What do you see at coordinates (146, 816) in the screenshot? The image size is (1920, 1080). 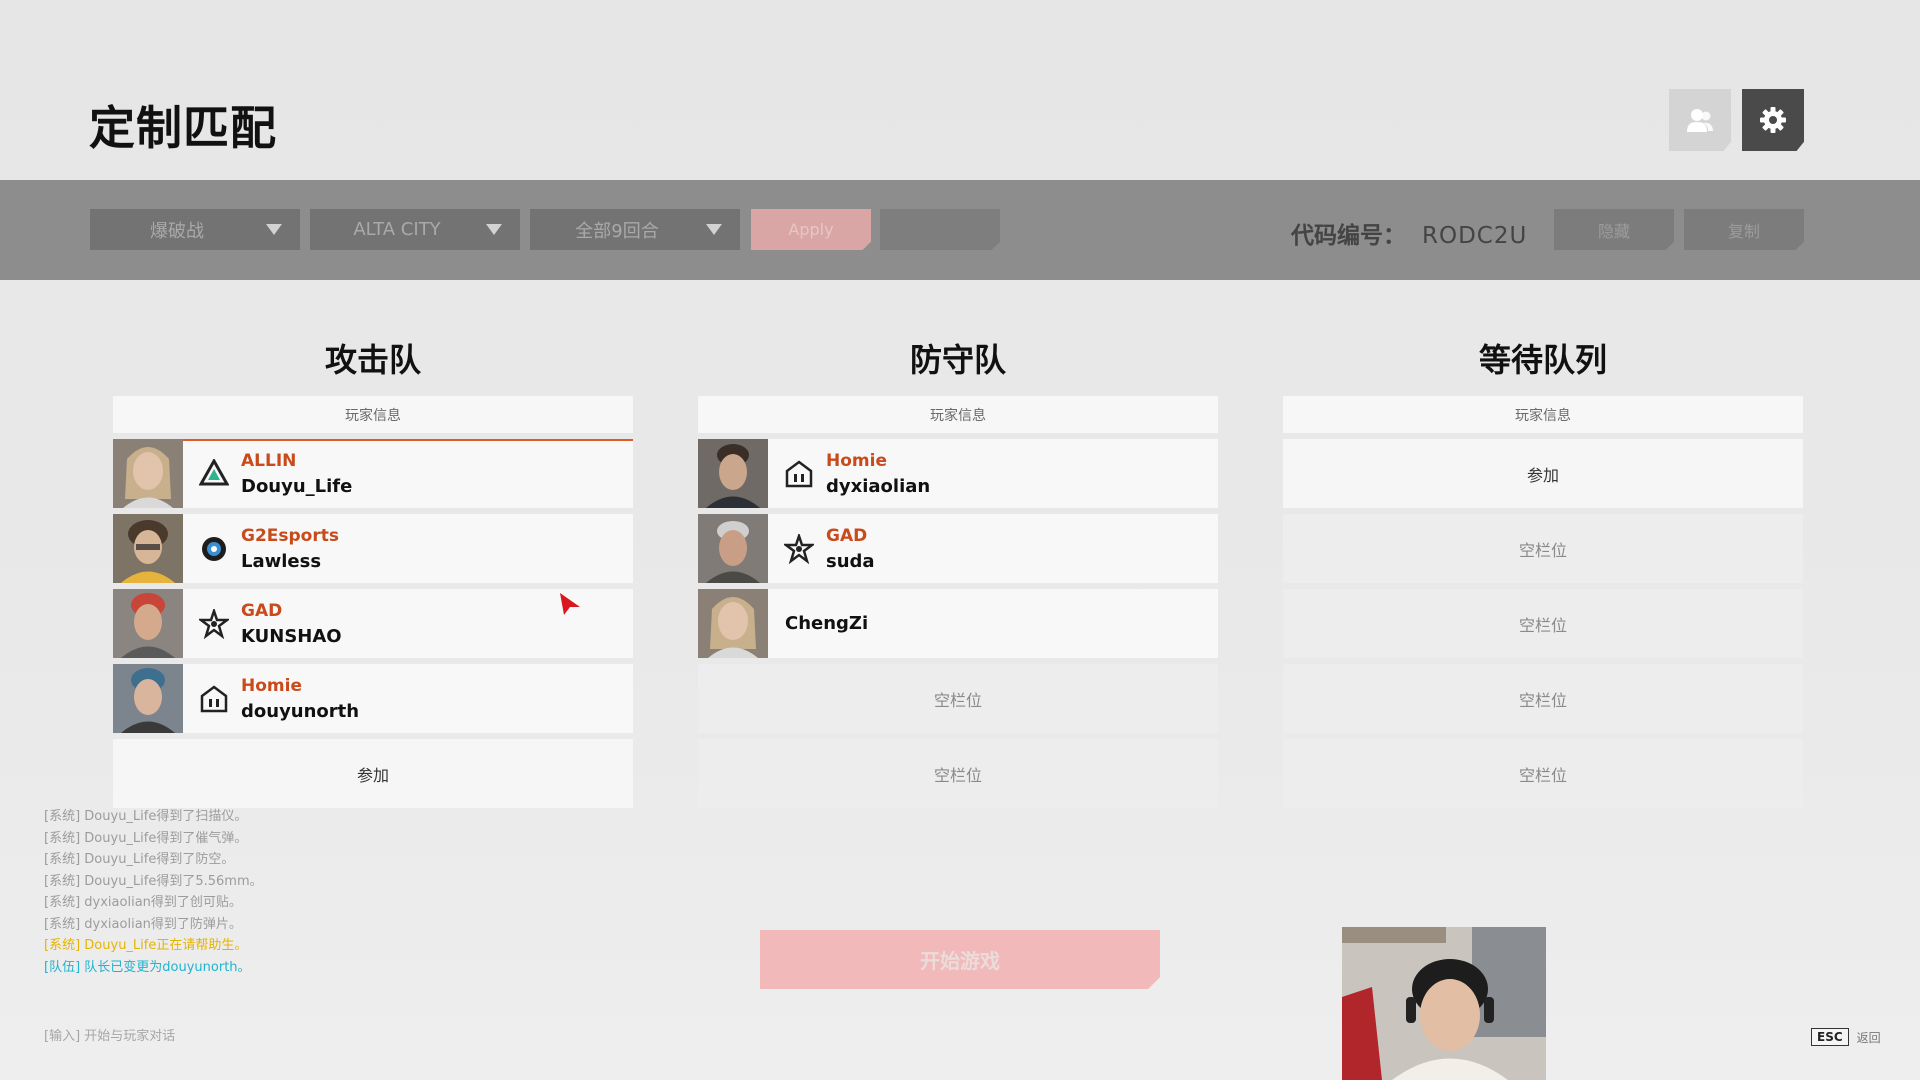 I see `chat-line: [系统] Douyu_Life得到了扫描仪。` at bounding box center [146, 816].